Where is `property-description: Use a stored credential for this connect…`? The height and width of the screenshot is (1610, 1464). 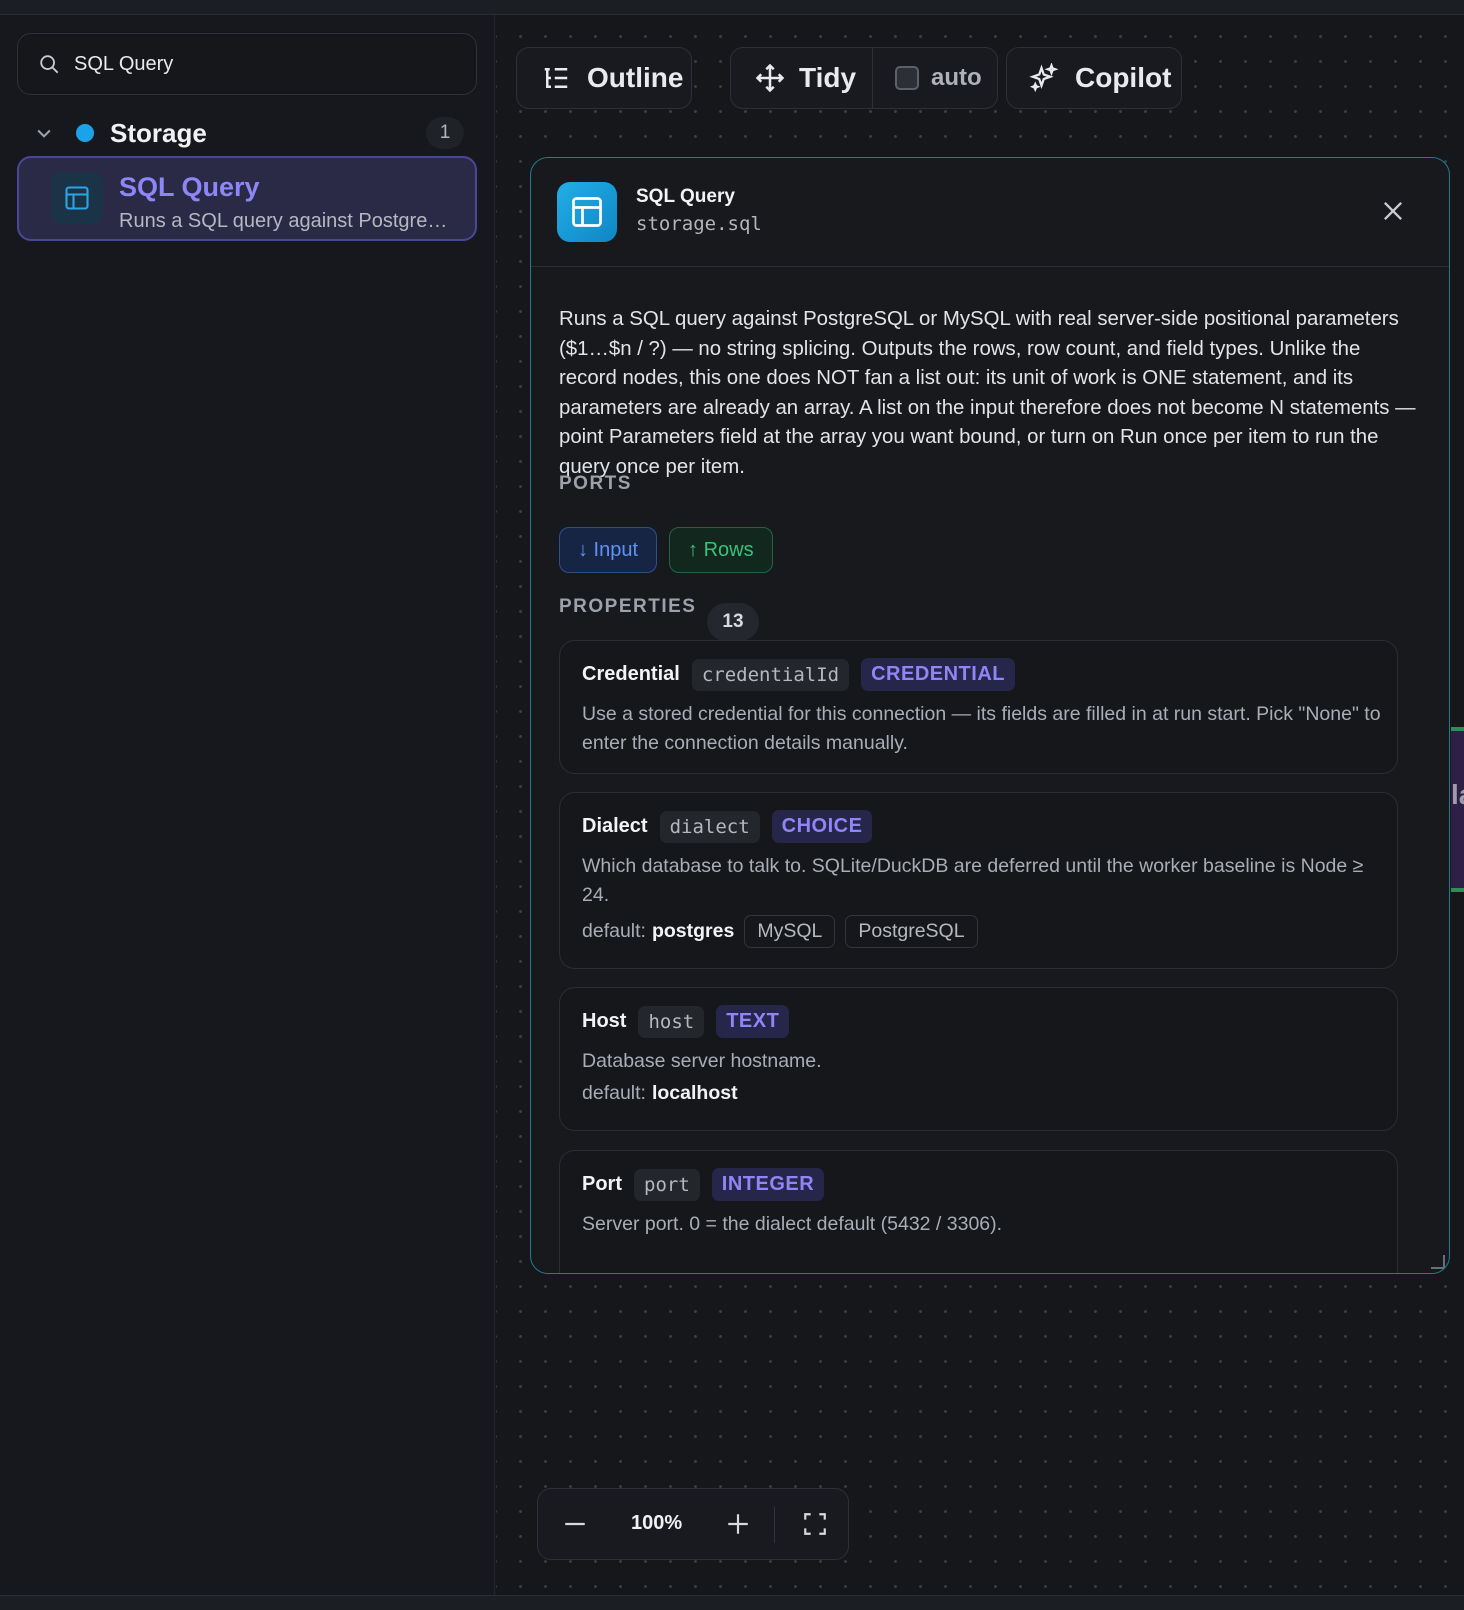 property-description: Use a stored credential for this connect… is located at coordinates (981, 728).